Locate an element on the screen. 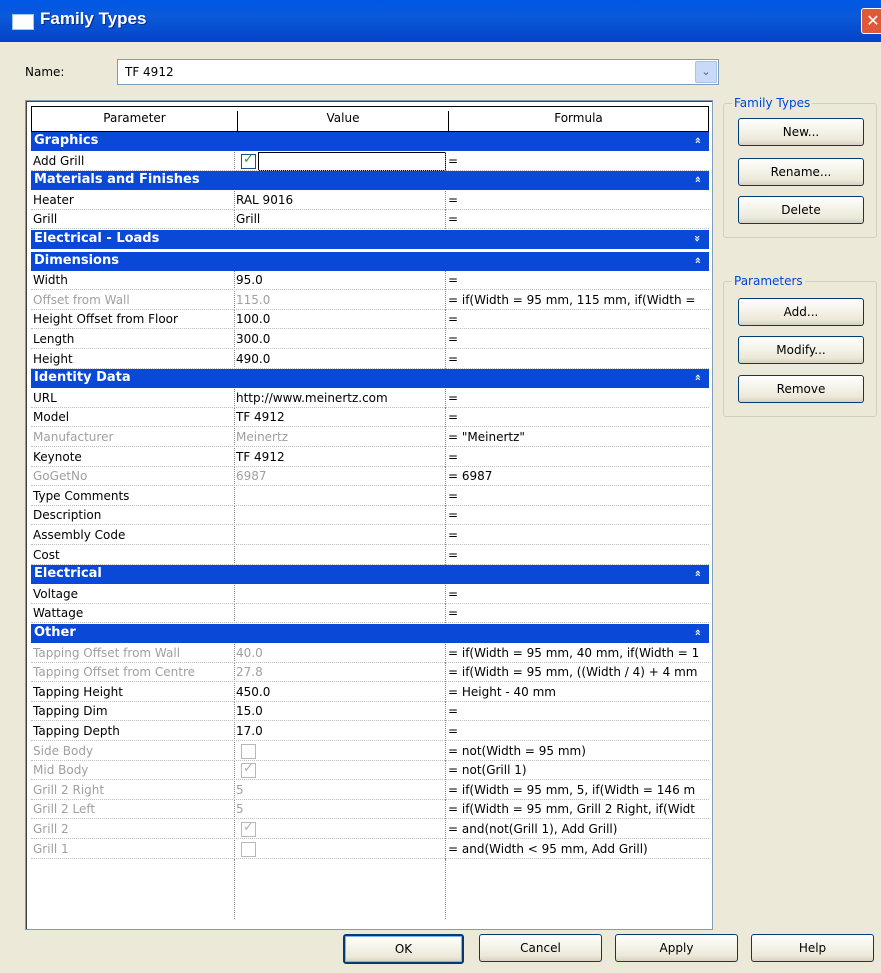 This screenshot has height=973, width=881. parameter-row: Side Body = not(Width = 95 mm) is located at coordinates (370, 751).